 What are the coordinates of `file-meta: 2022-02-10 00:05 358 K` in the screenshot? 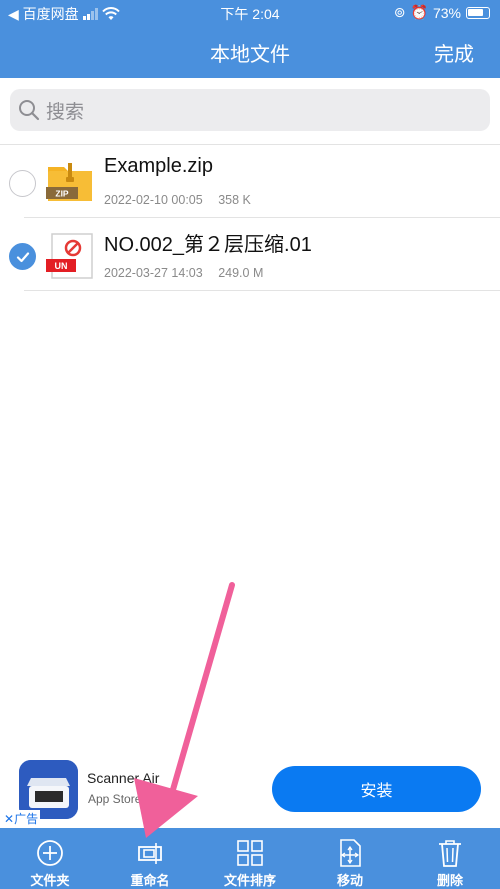 It's located at (177, 200).